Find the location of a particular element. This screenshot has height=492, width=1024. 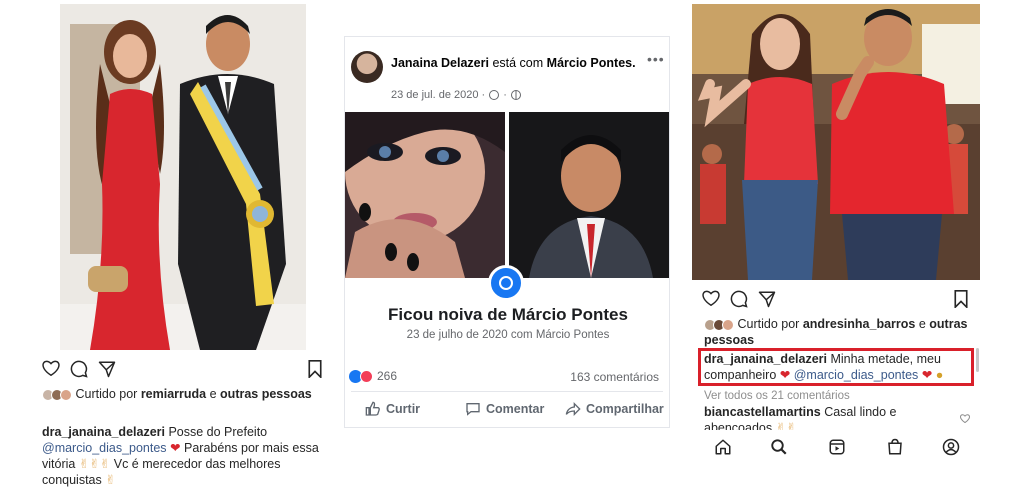

fb-post-date: 23 de jul. de 2020 · is located at coordinates (438, 95).